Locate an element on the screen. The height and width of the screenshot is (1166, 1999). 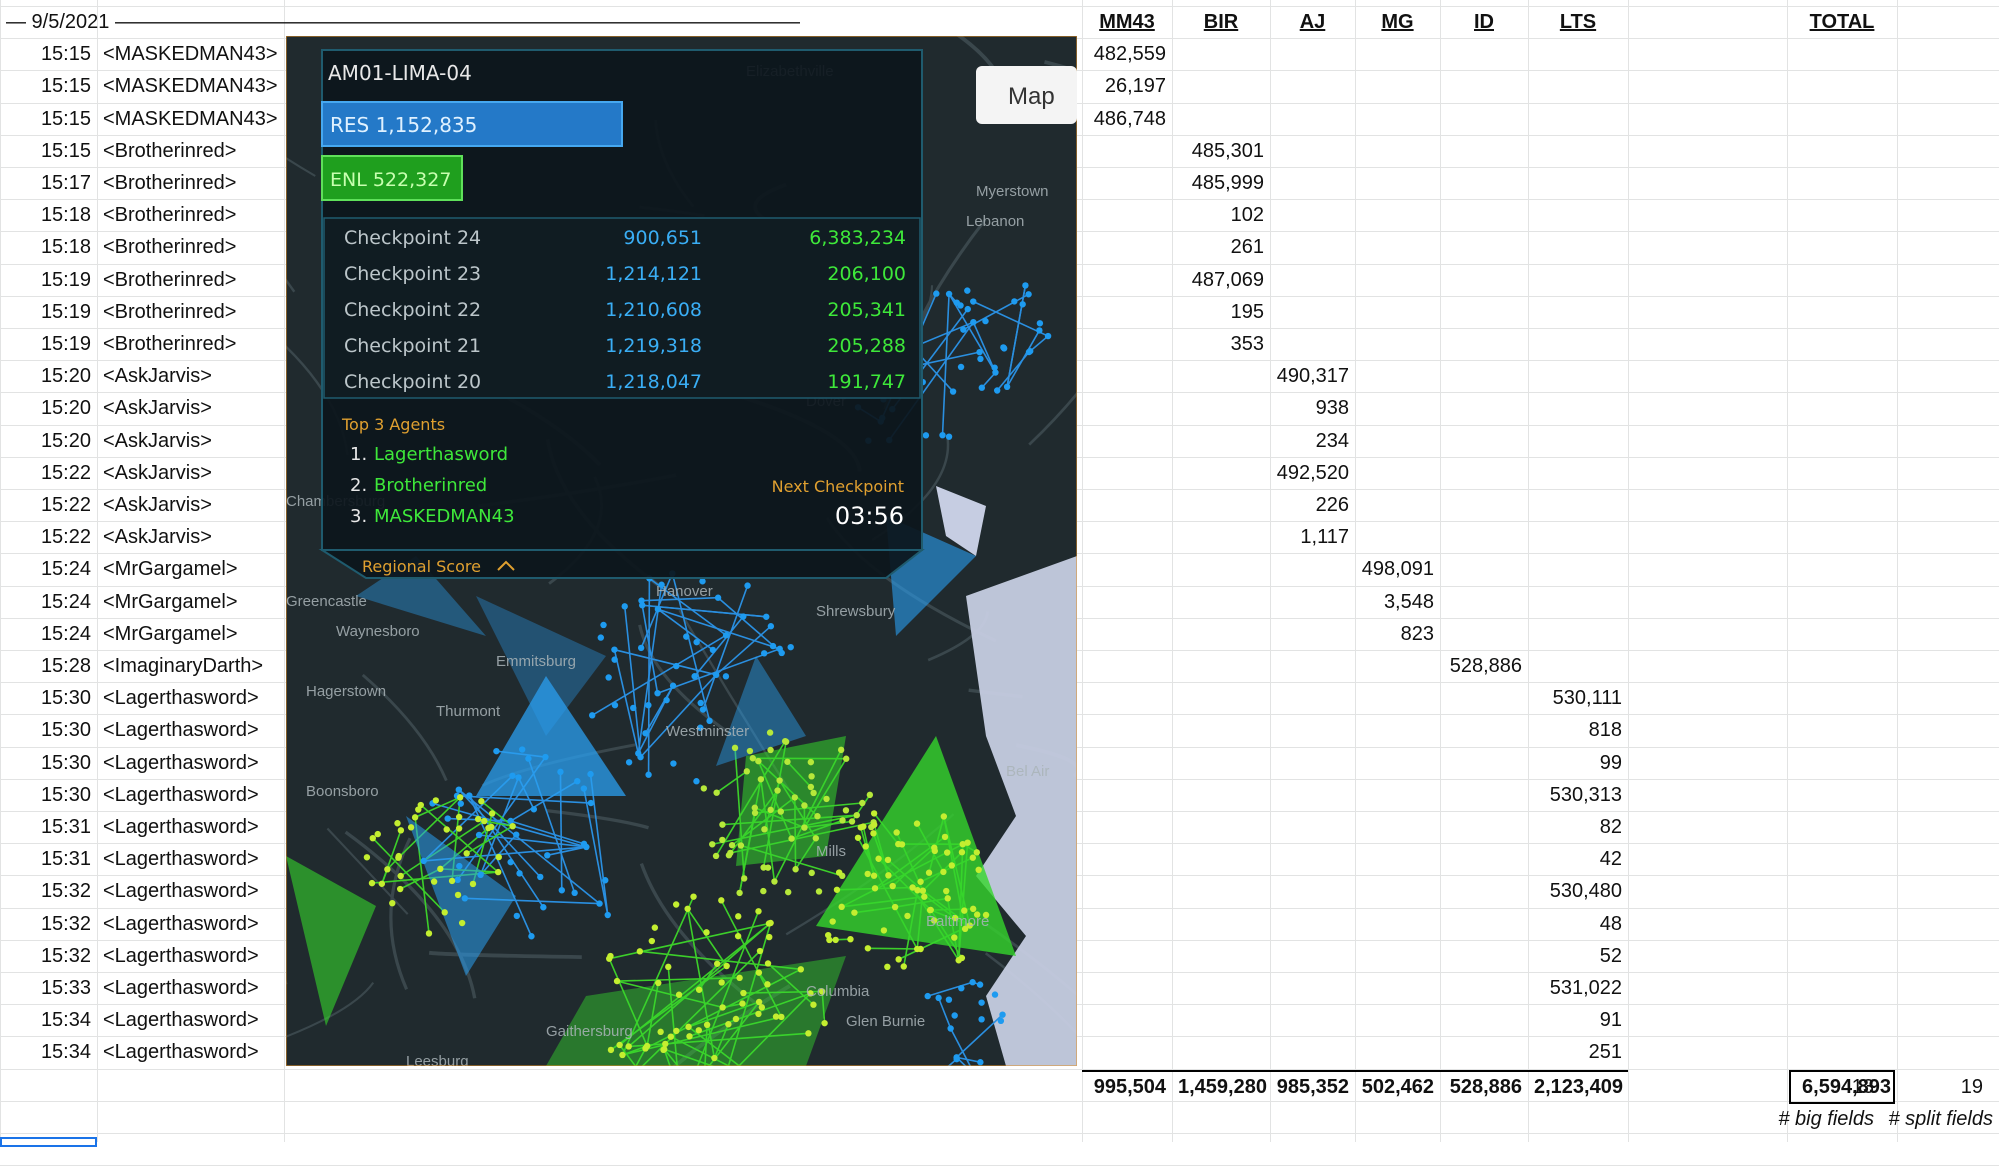
value-cell: 938 is located at coordinates (1312, 408).